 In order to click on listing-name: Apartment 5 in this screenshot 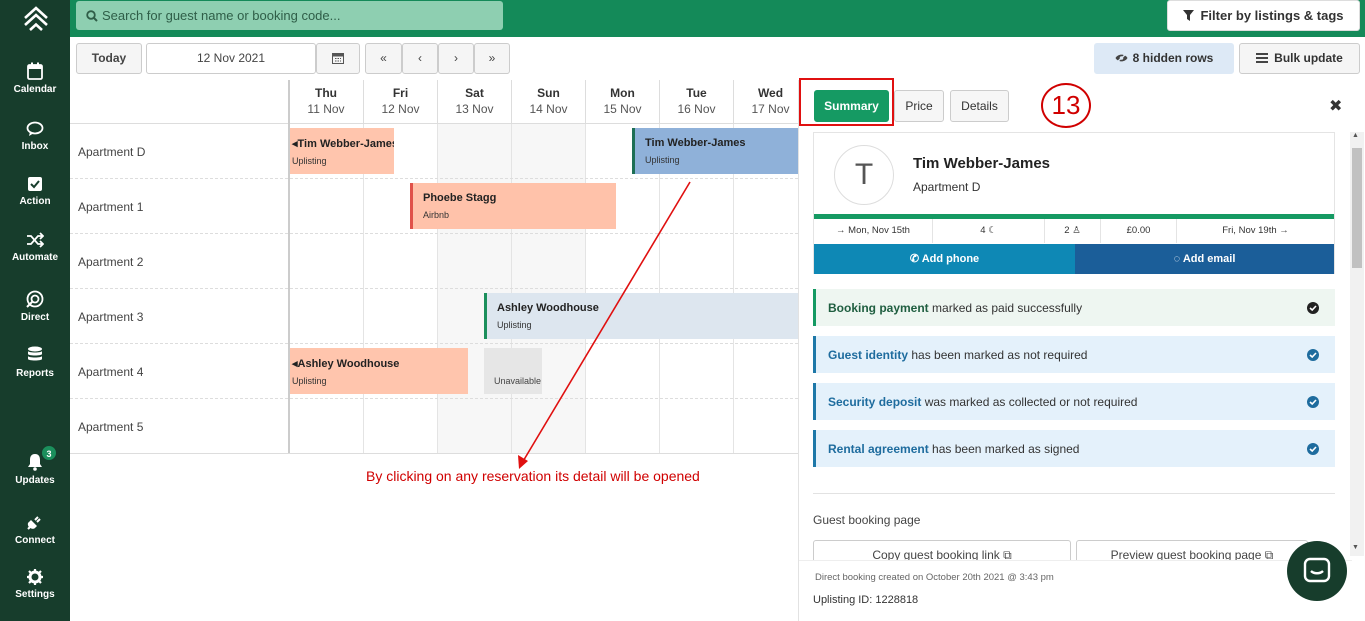, I will do `click(110, 427)`.